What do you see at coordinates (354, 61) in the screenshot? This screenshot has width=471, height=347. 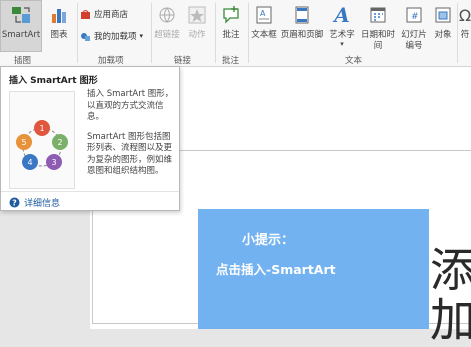 I see `group-text-label: 文本` at bounding box center [354, 61].